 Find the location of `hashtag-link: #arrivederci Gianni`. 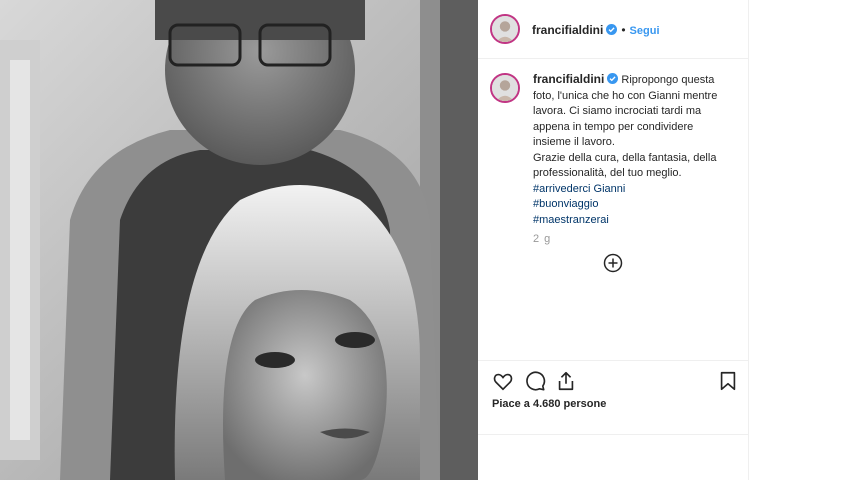

hashtag-link: #arrivederci Gianni is located at coordinates (635, 190).